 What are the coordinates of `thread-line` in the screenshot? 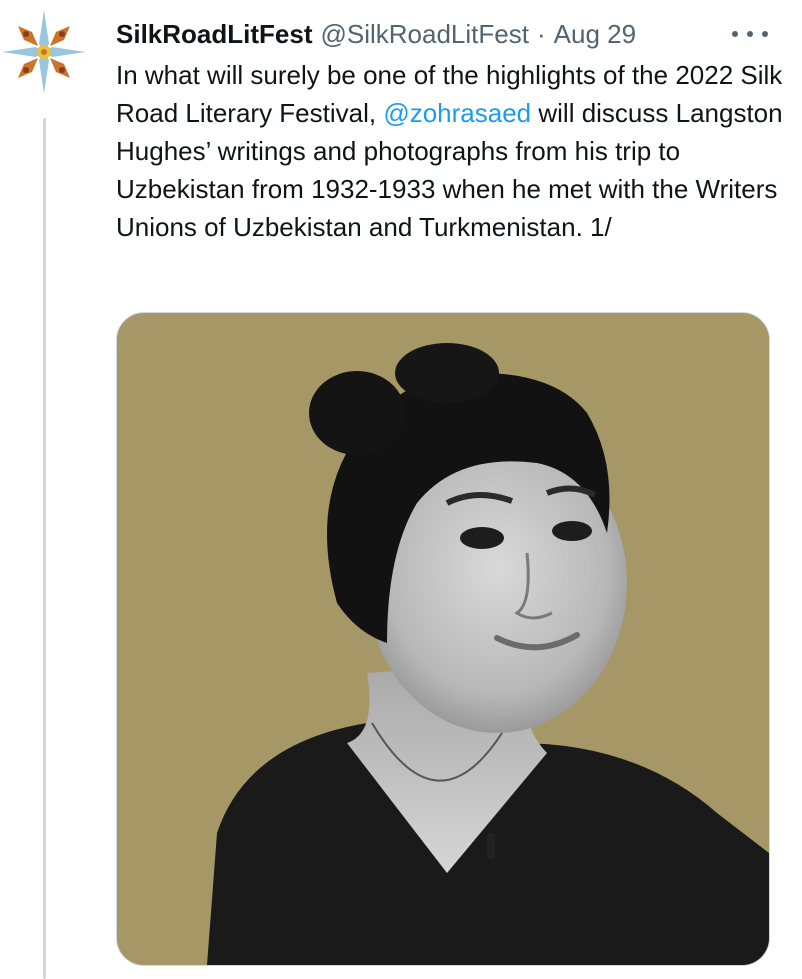 It's located at (44, 548).